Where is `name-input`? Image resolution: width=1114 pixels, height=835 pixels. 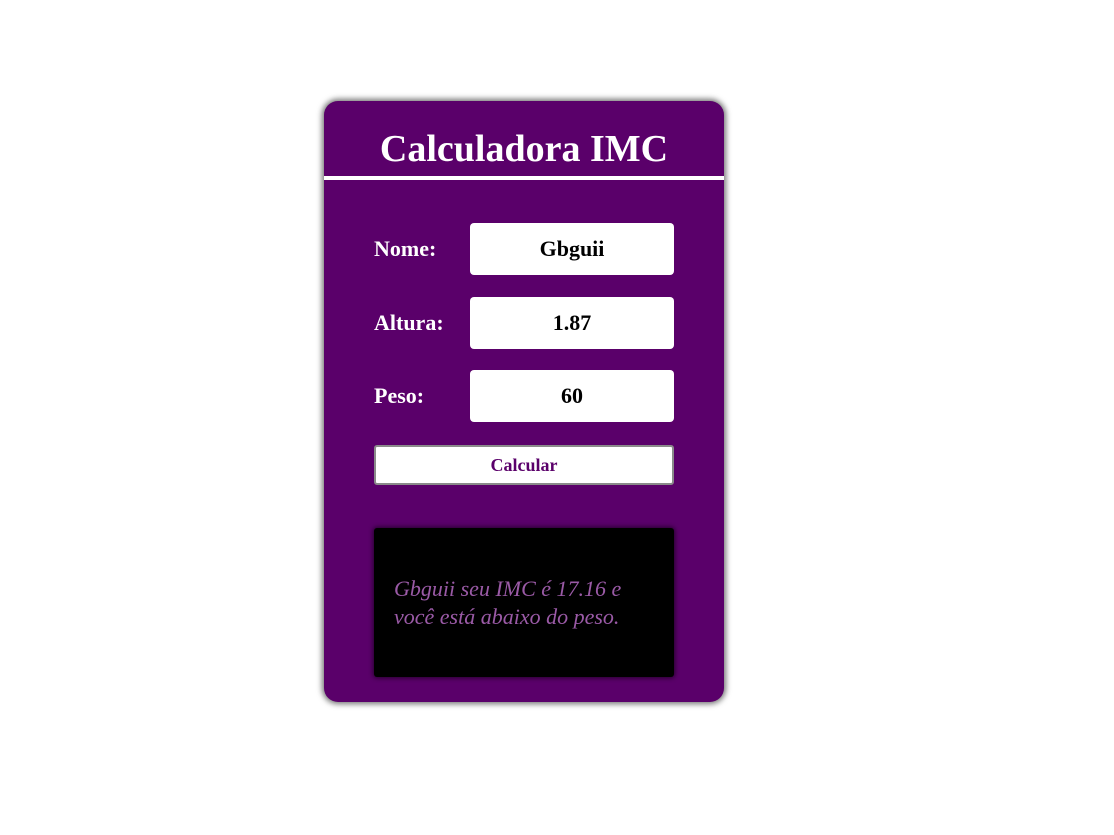
name-input is located at coordinates (572, 249).